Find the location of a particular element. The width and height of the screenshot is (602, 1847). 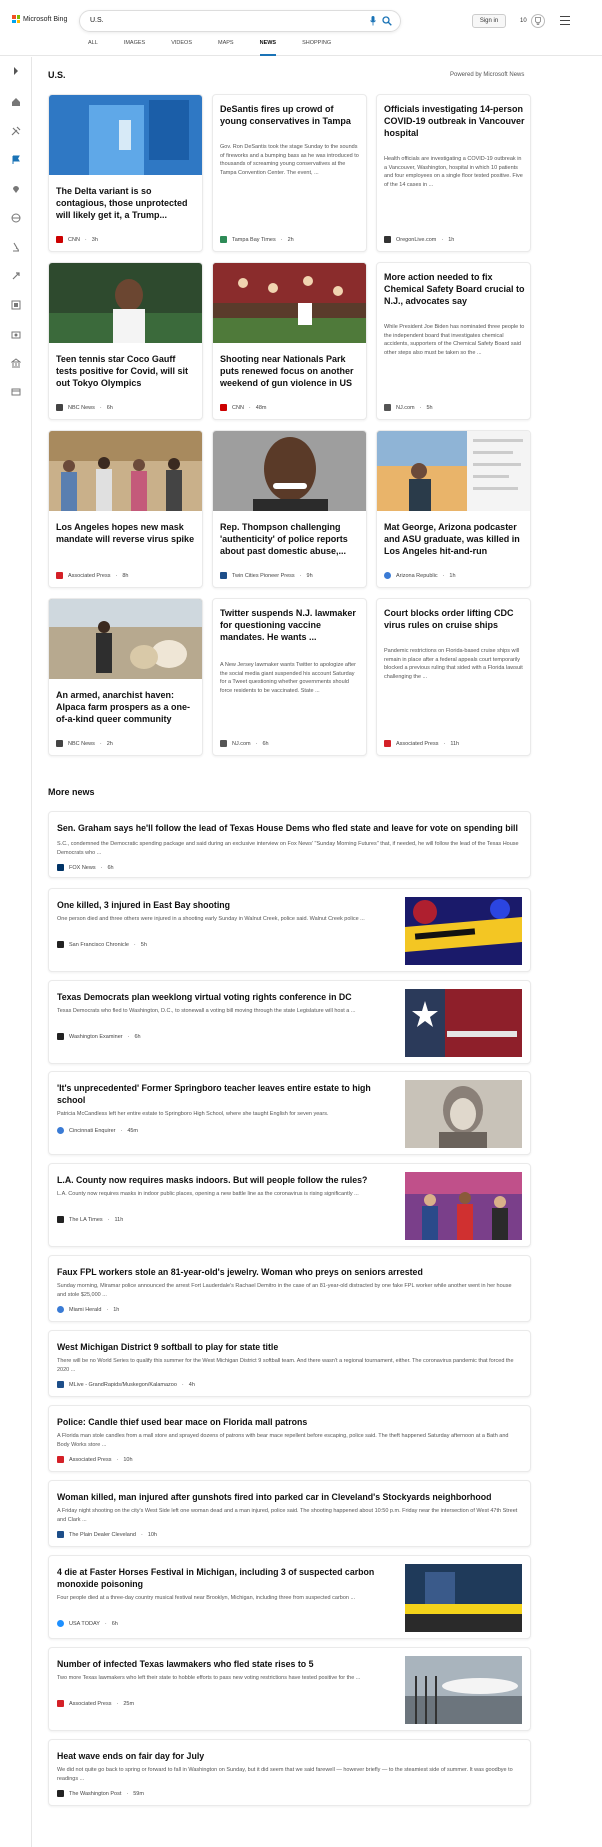

sign-in-button: Sign in is located at coordinates (489, 21).